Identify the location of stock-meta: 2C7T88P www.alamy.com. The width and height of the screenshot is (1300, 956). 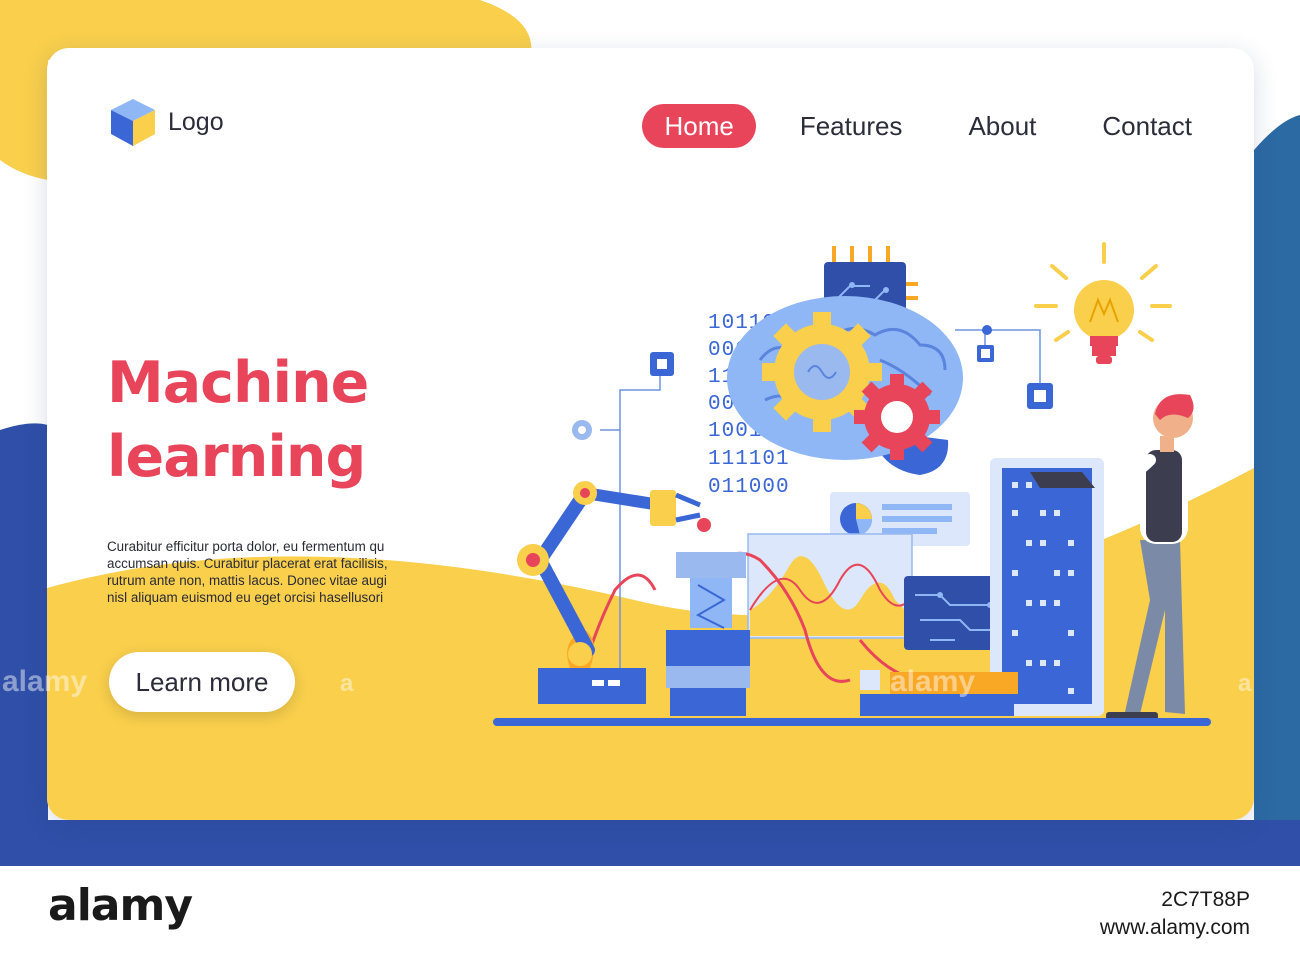
(1175, 914).